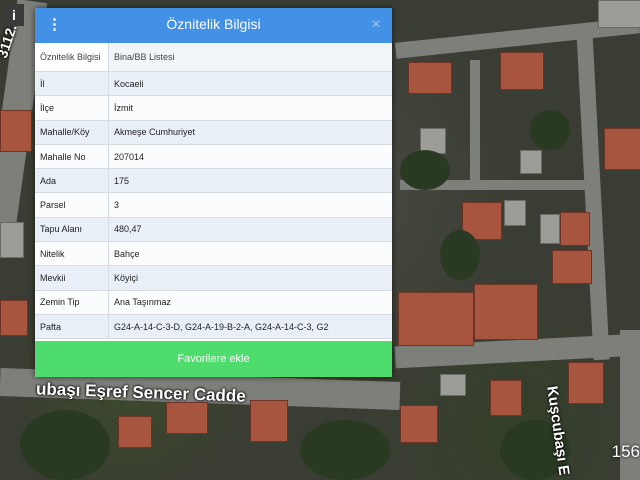 This screenshot has width=640, height=480. What do you see at coordinates (250, 302) in the screenshot?
I see `attribute-value: Ana Taşınmaz` at bounding box center [250, 302].